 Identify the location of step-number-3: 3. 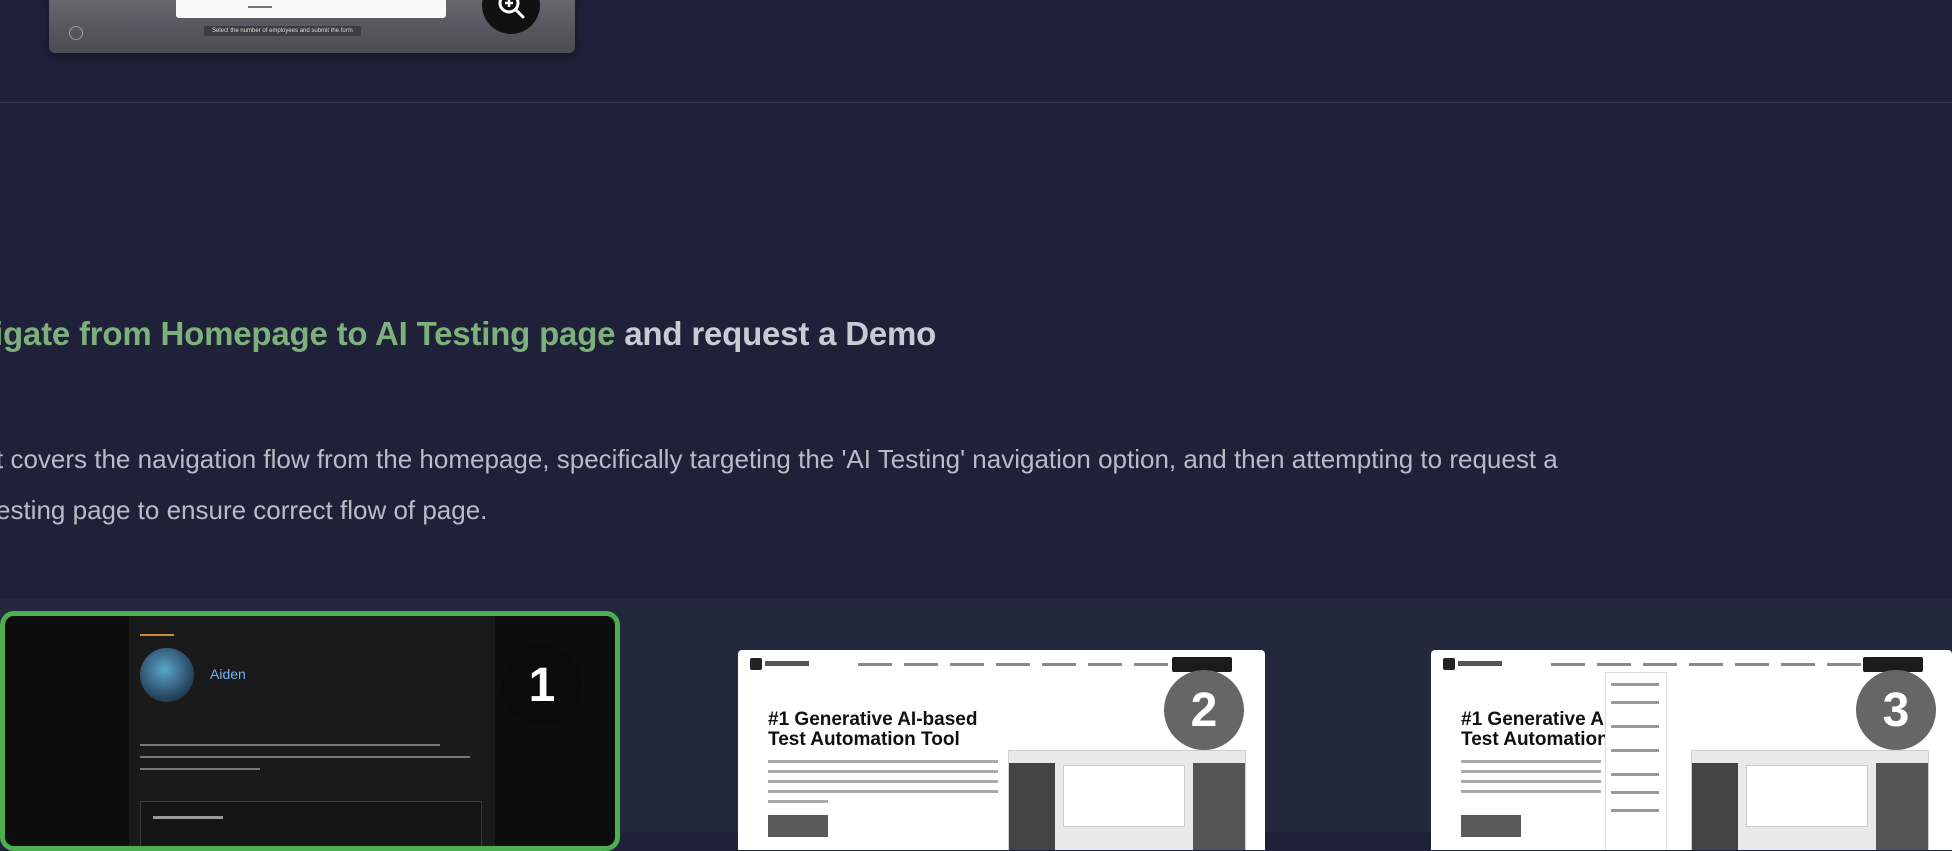
(1896, 710).